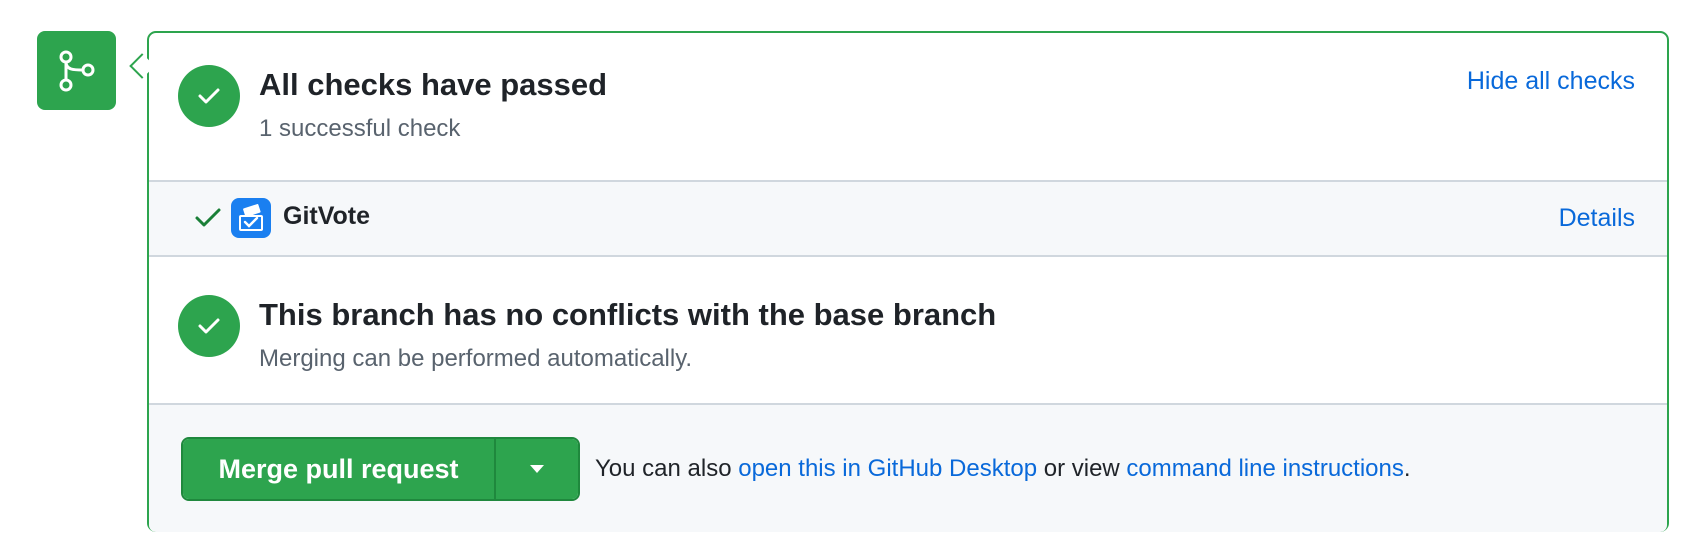  I want to click on note-suffix: ., so click(1407, 468).